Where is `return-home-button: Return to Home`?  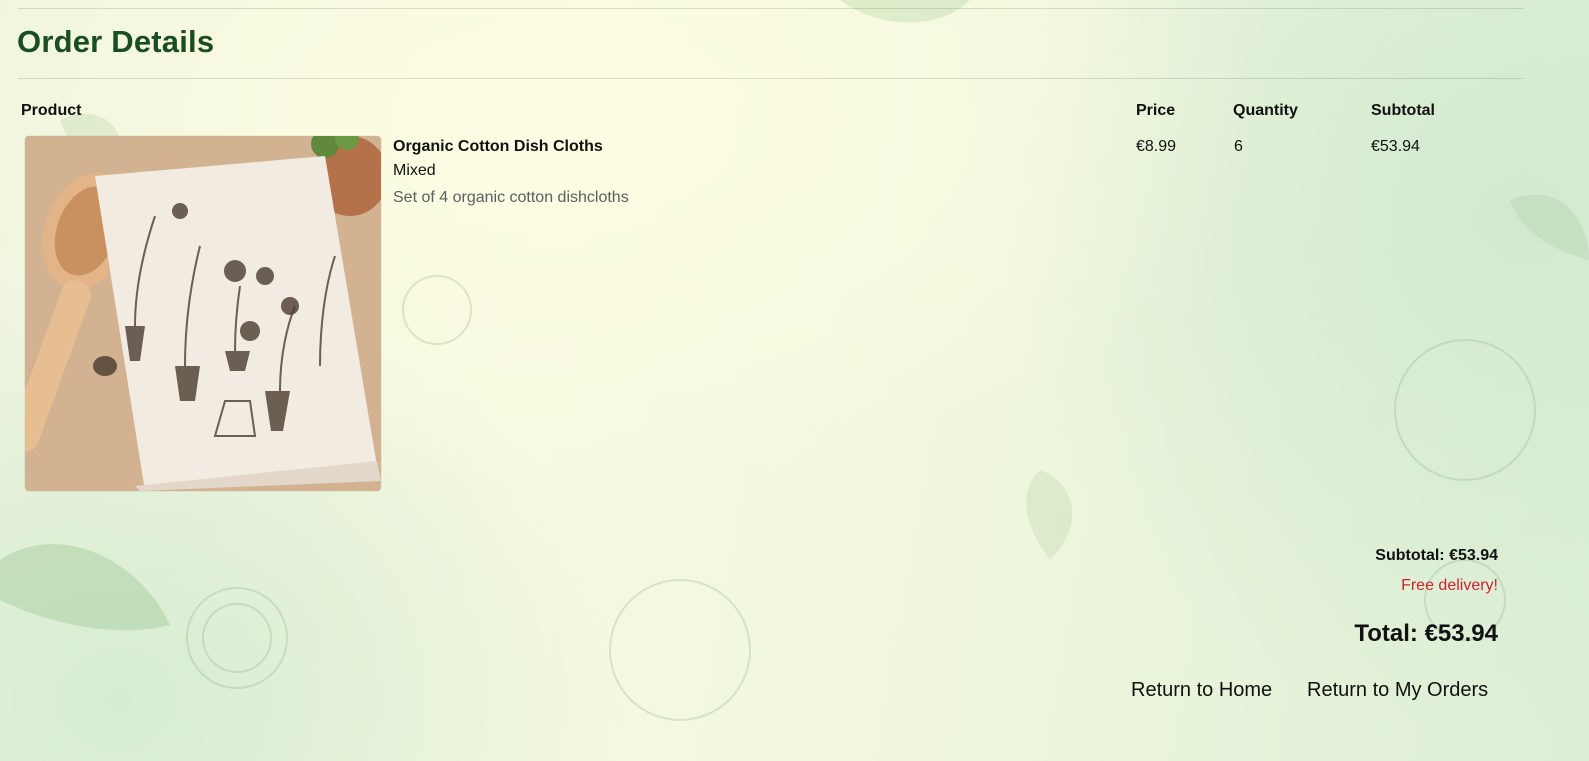
return-home-button: Return to Home is located at coordinates (1201, 690).